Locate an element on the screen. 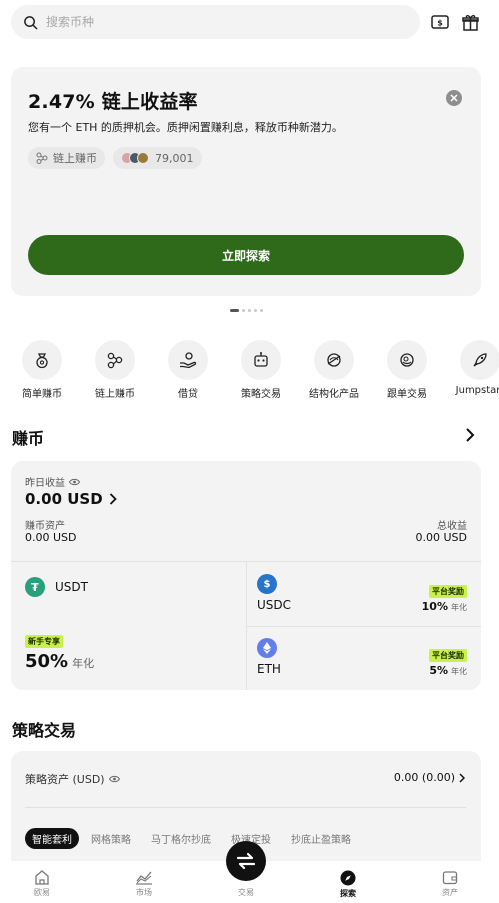 Image resolution: width=499 pixels, height=903 pixels. close-icon is located at coordinates (454, 98).